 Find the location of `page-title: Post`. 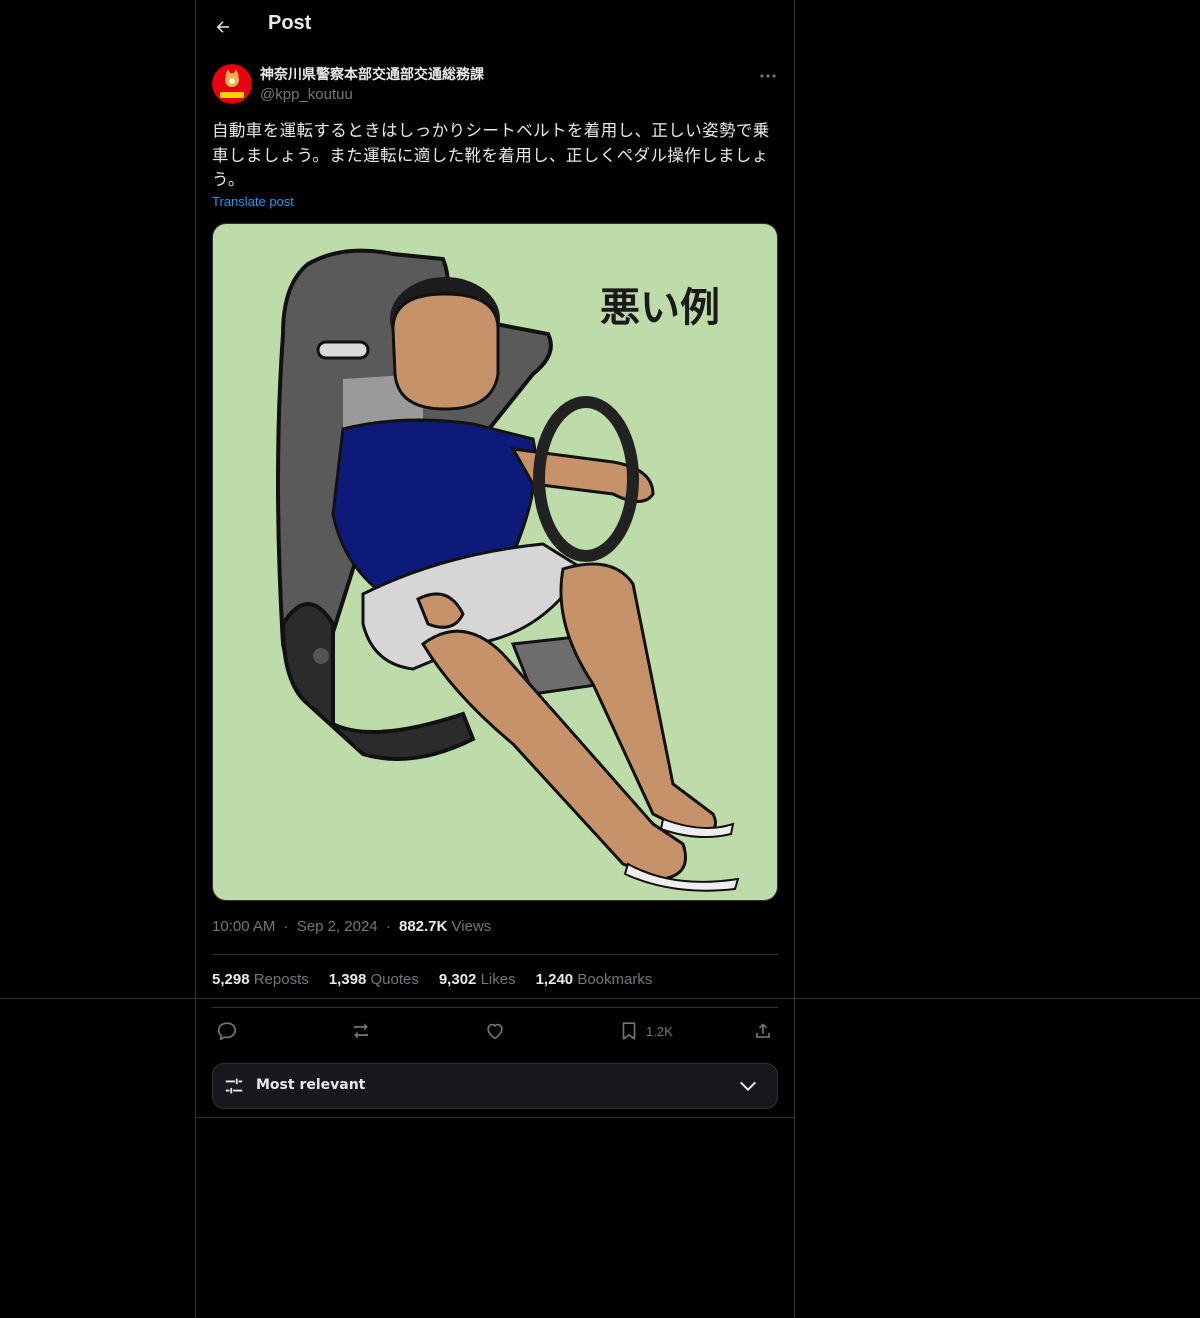

page-title: Post is located at coordinates (290, 23).